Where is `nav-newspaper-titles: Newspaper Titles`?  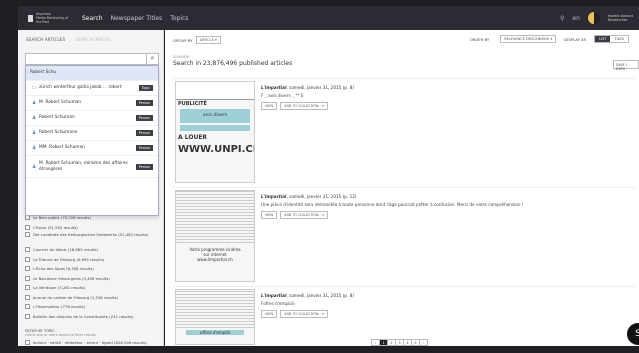 nav-newspaper-titles: Newspaper Titles is located at coordinates (137, 18).